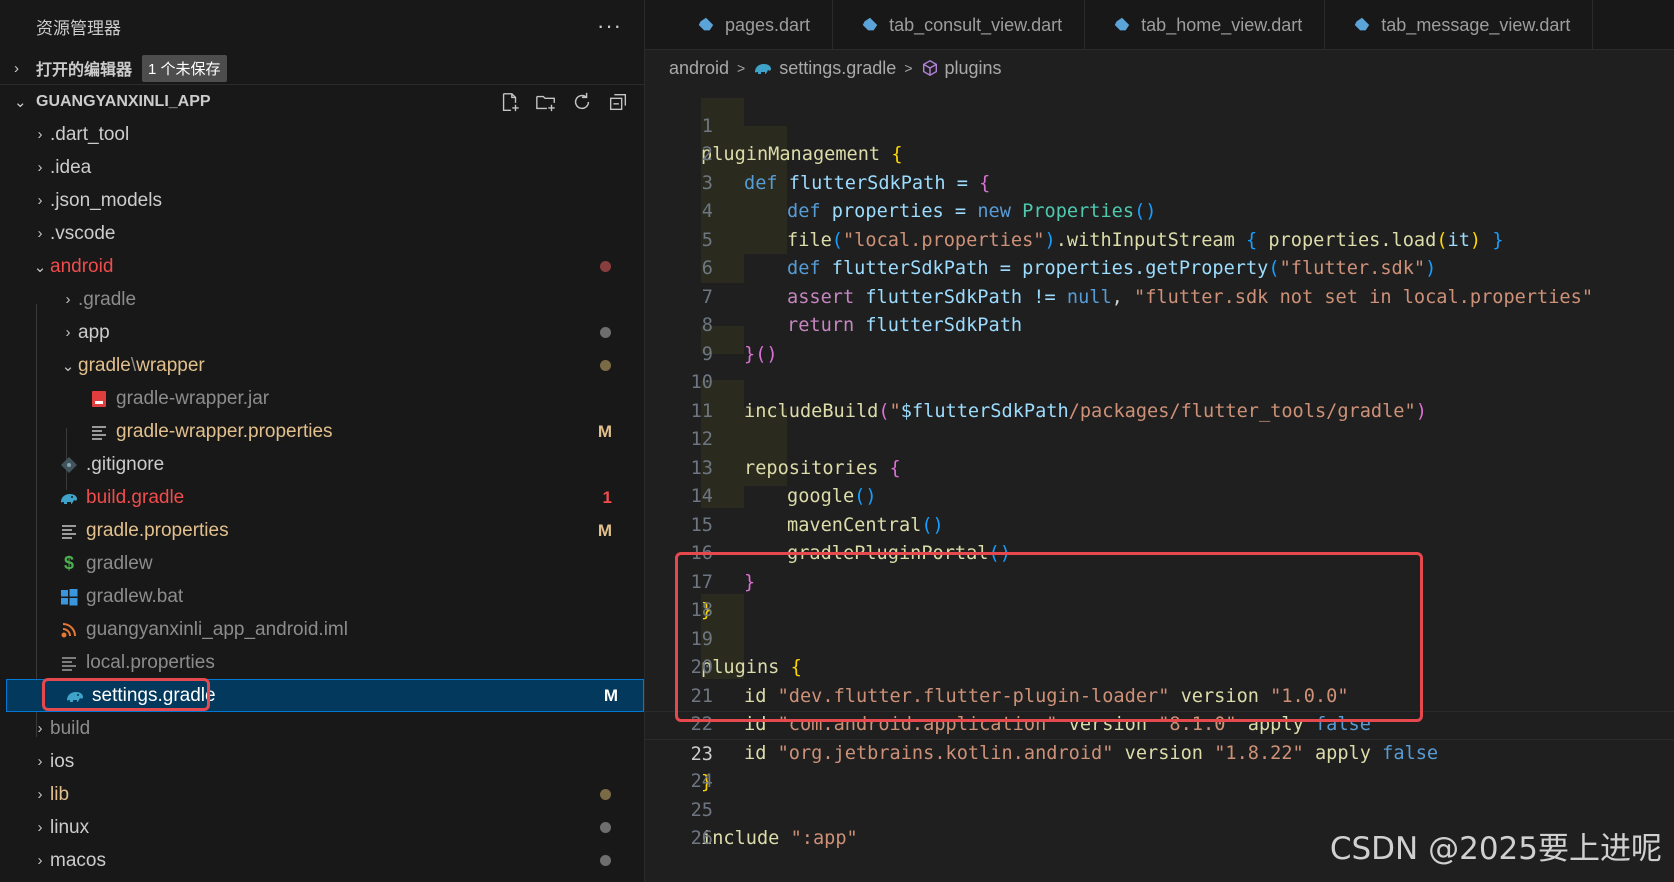 This screenshot has width=1674, height=882. Describe the element at coordinates (322, 332) in the screenshot. I see `tree-folder-app: › app` at that location.